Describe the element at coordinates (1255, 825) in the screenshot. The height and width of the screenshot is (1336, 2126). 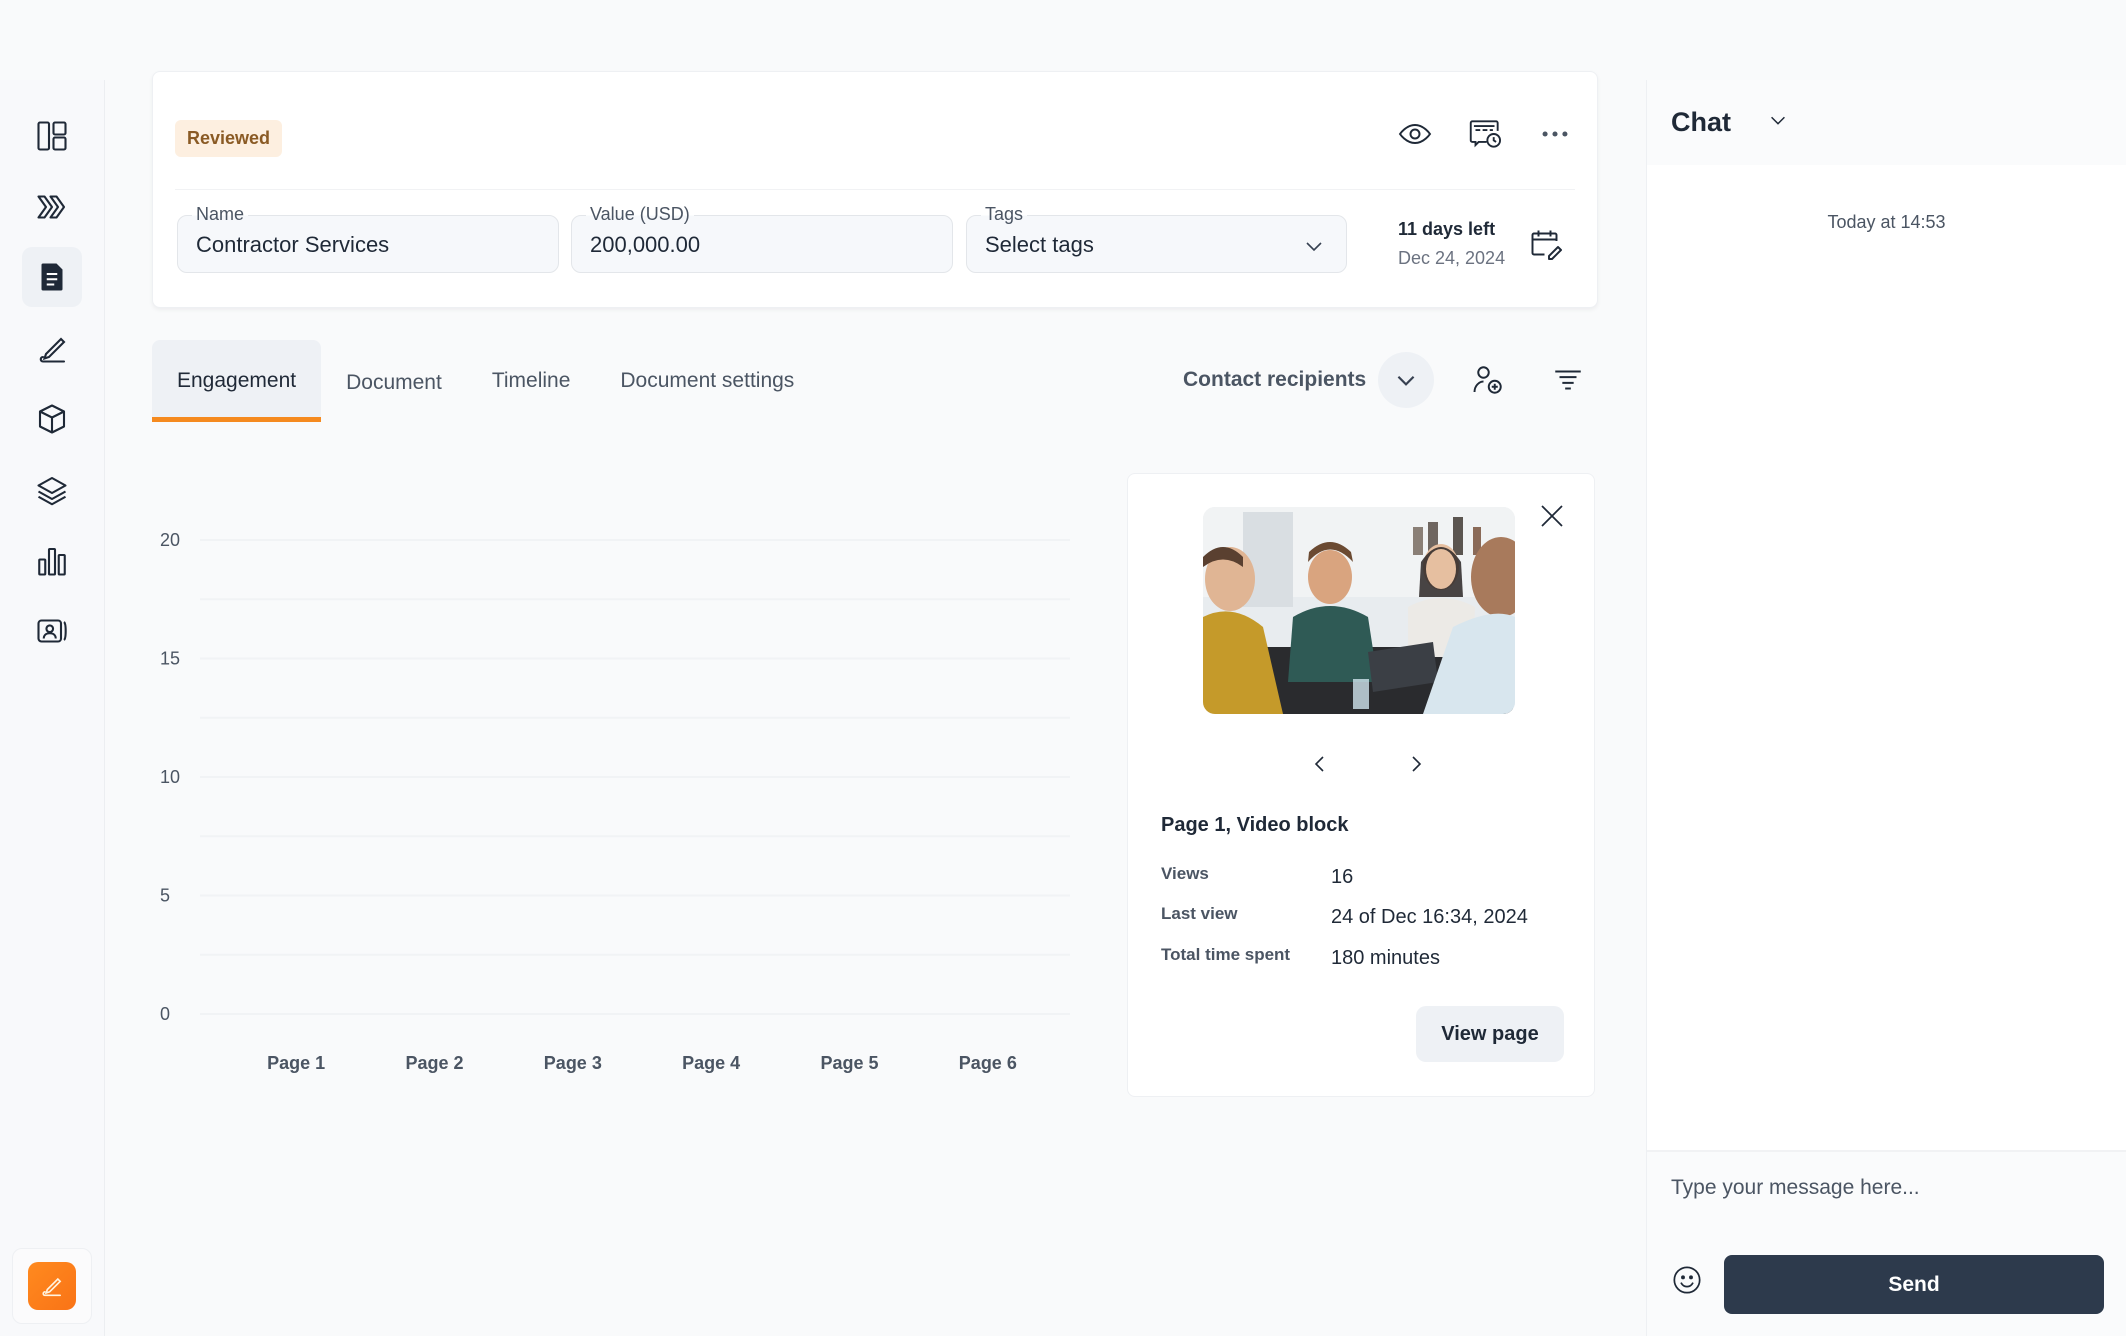
I see `block-title: Page 1, Video block` at that location.